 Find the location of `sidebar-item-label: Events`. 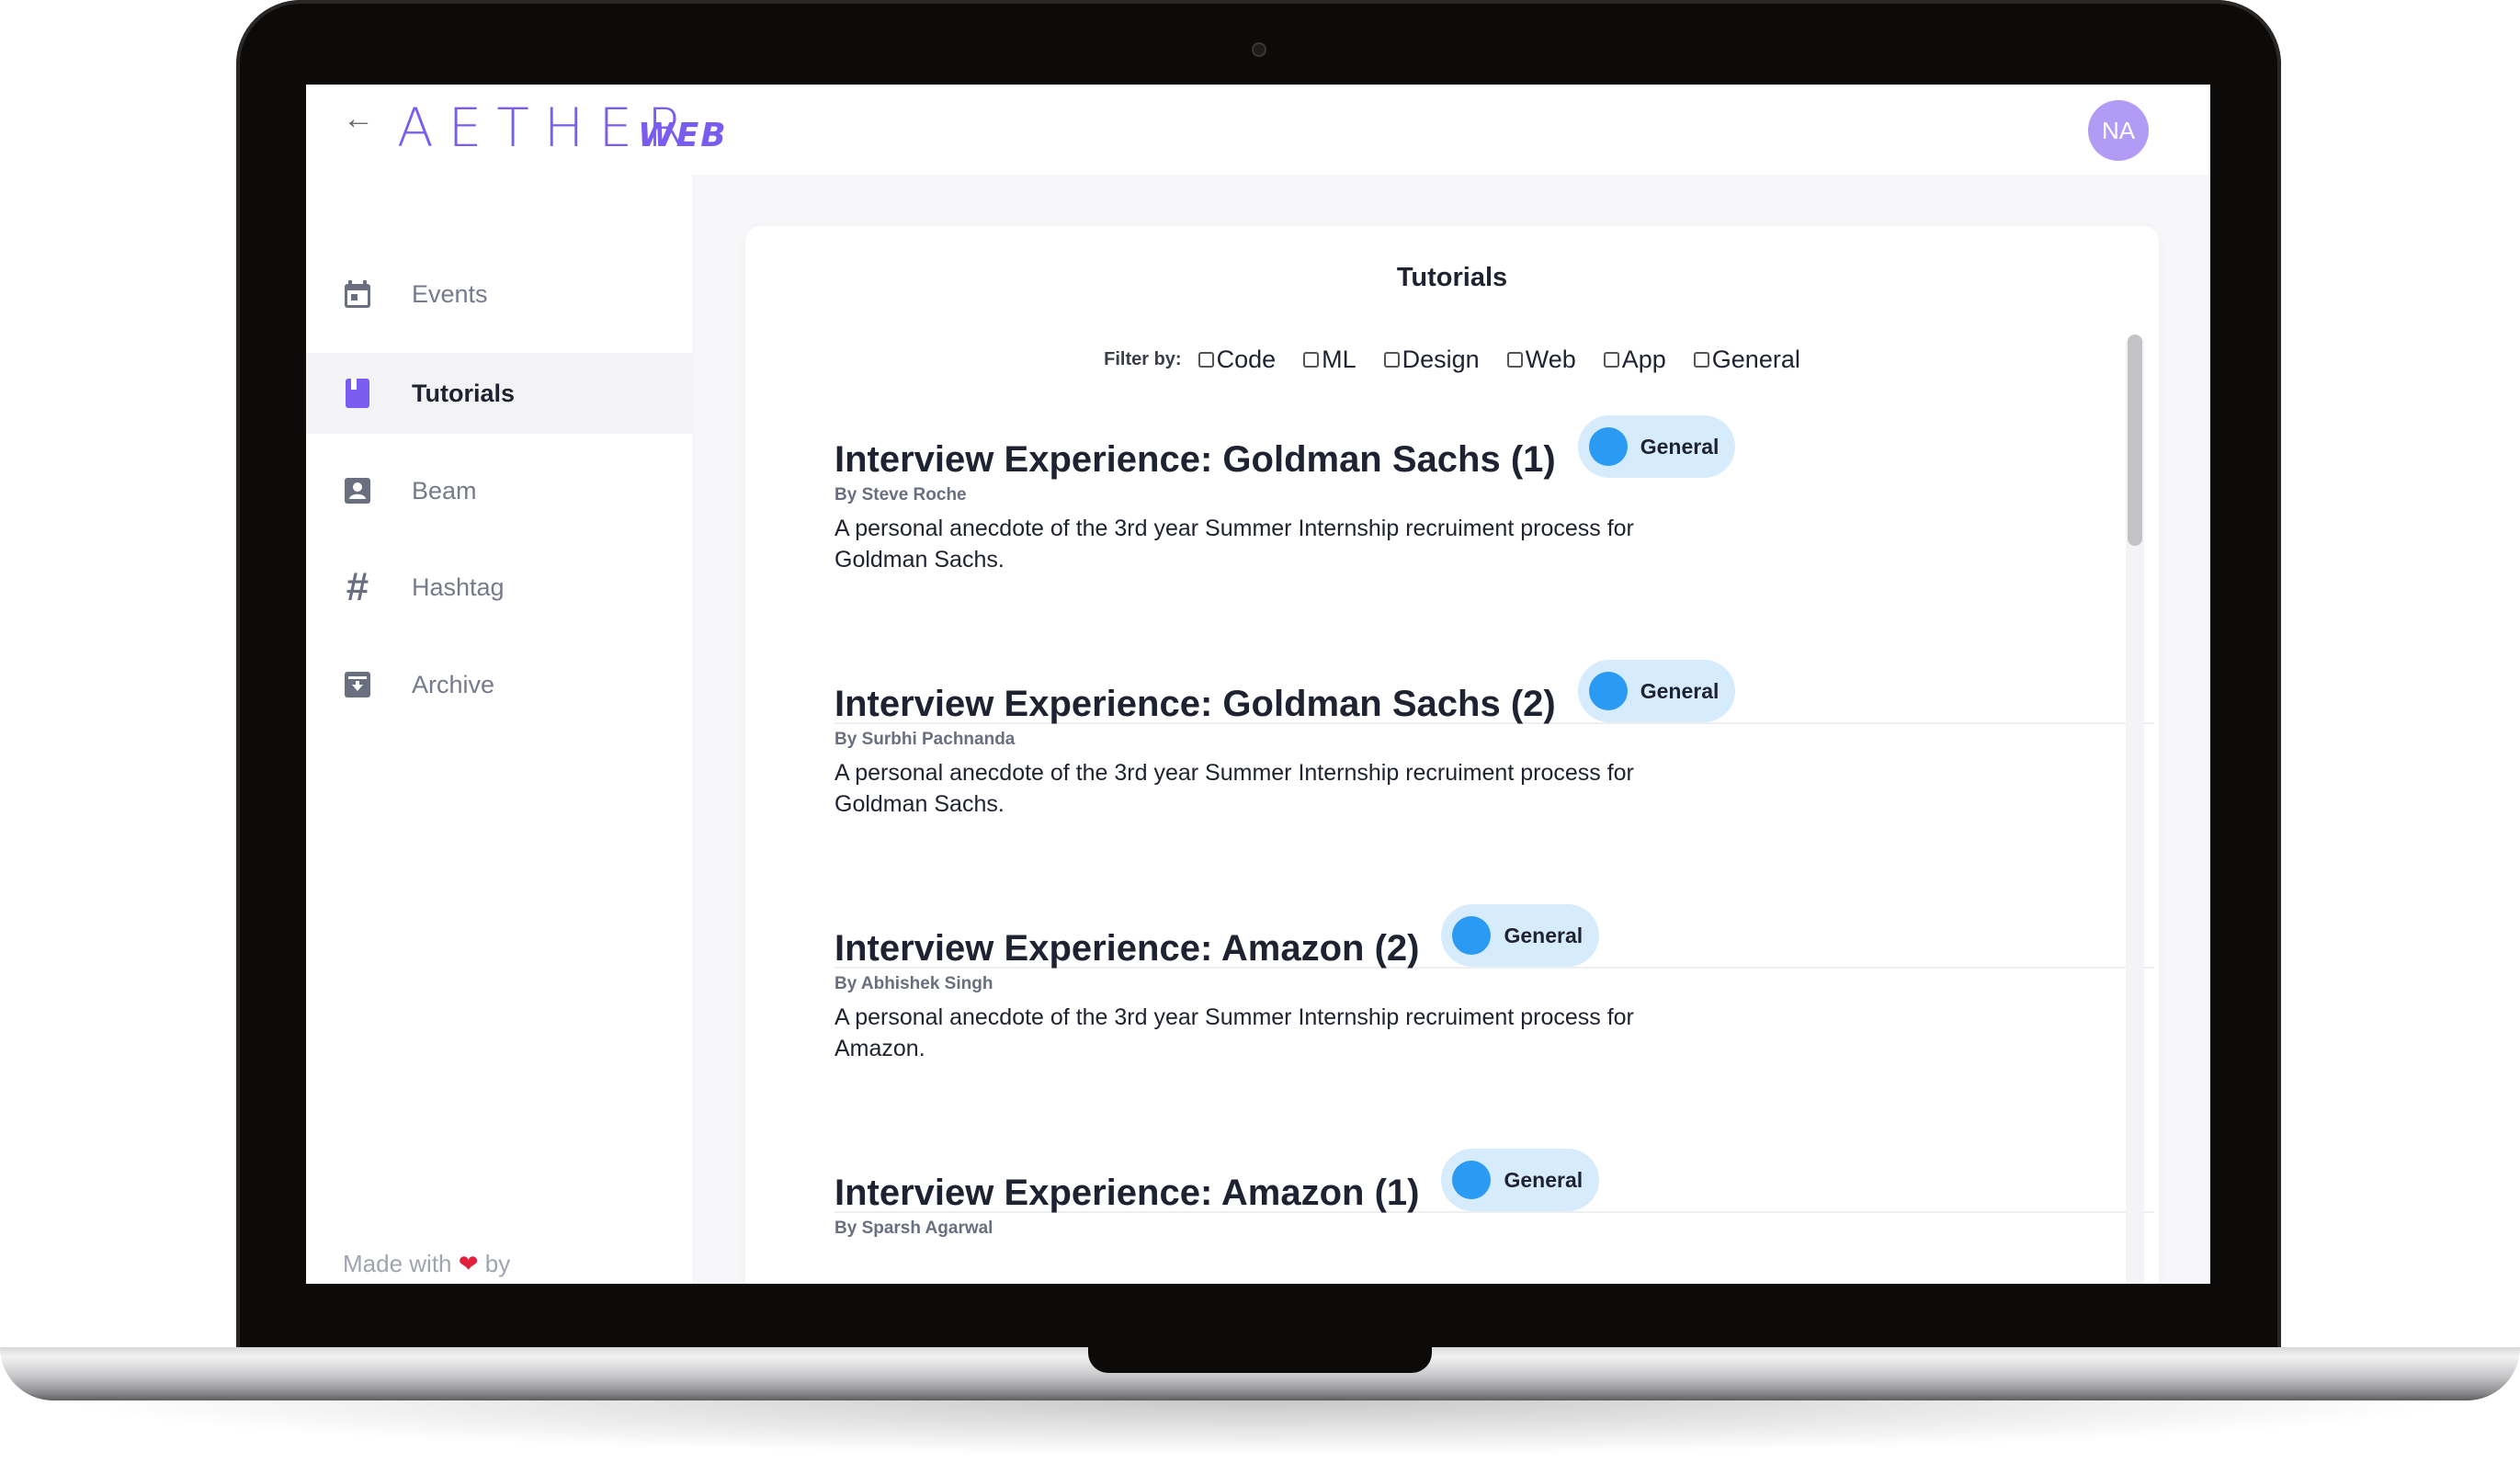

sidebar-item-label: Events is located at coordinates (450, 293).